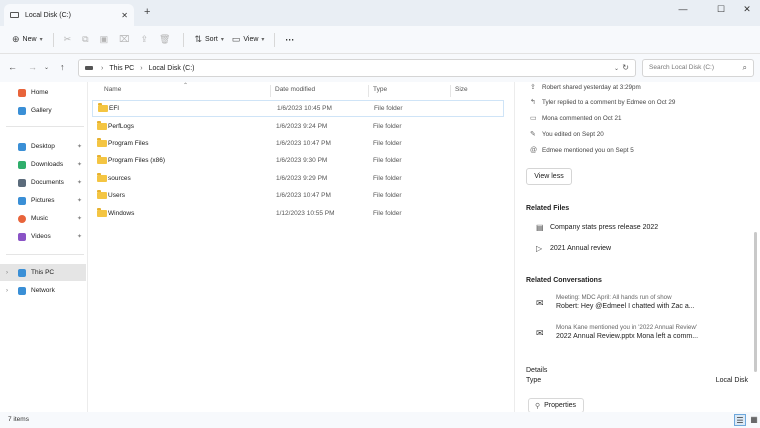  Describe the element at coordinates (43, 236) in the screenshot. I see `sidebar-item-videos: Videos ✦` at that location.